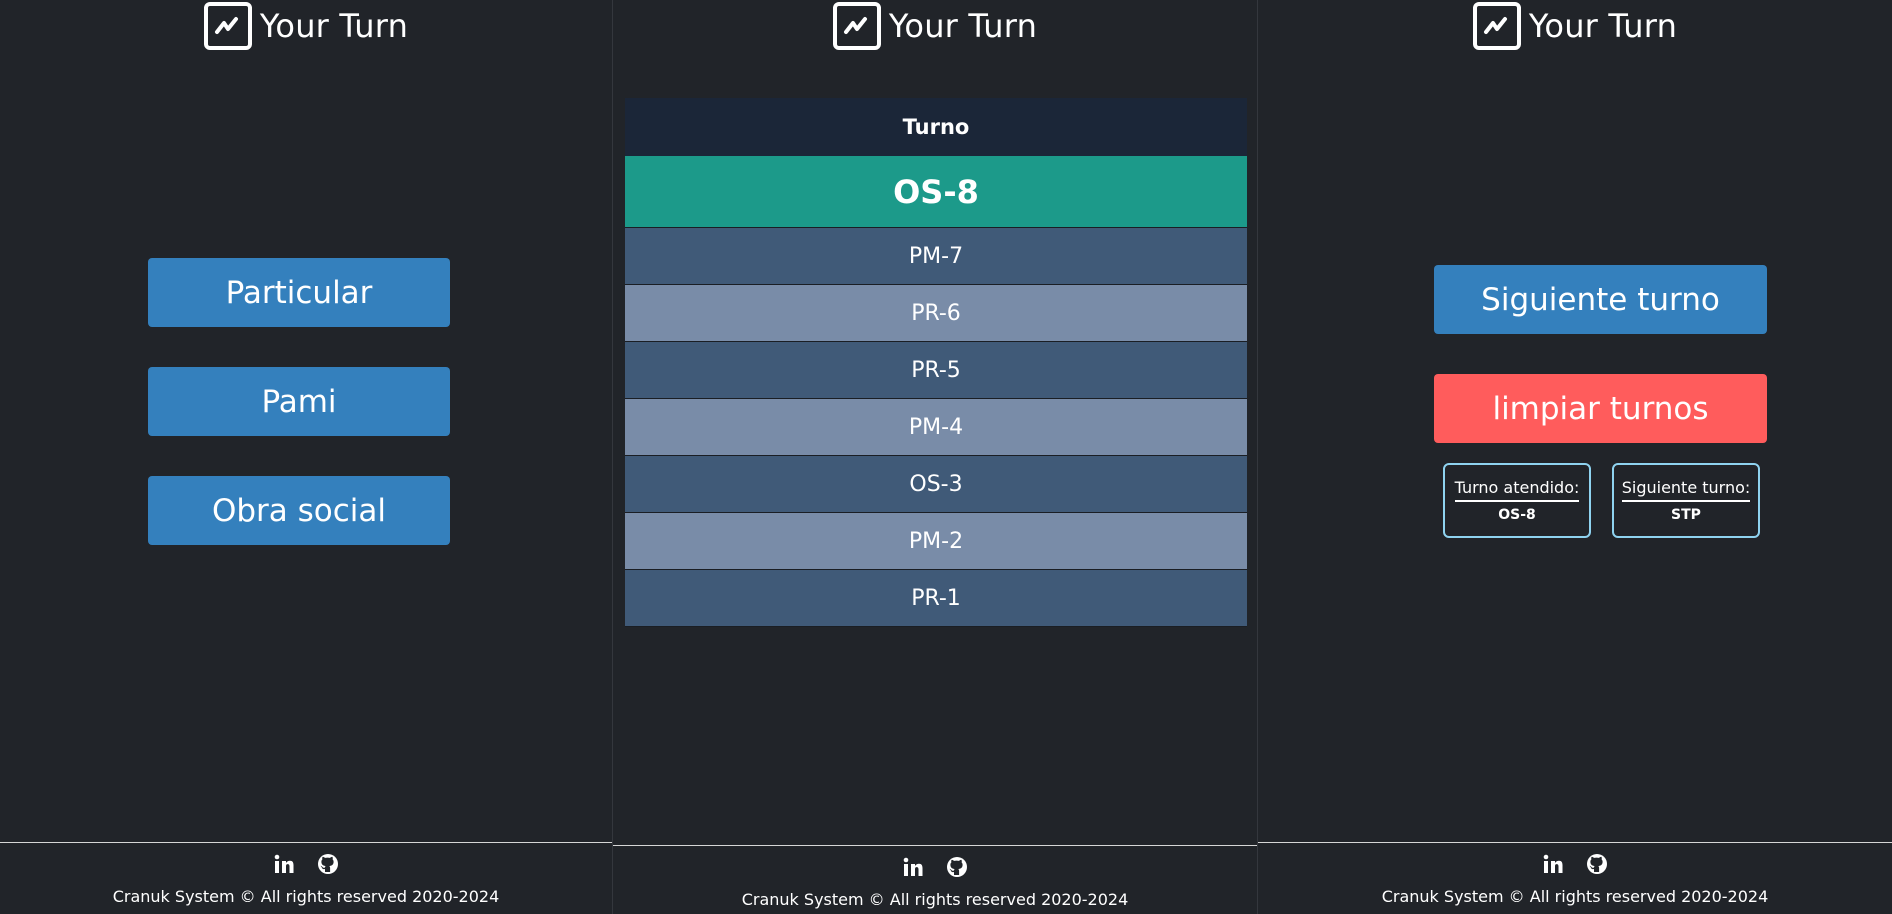  What do you see at coordinates (936, 427) in the screenshot?
I see `table-row: PM-4` at bounding box center [936, 427].